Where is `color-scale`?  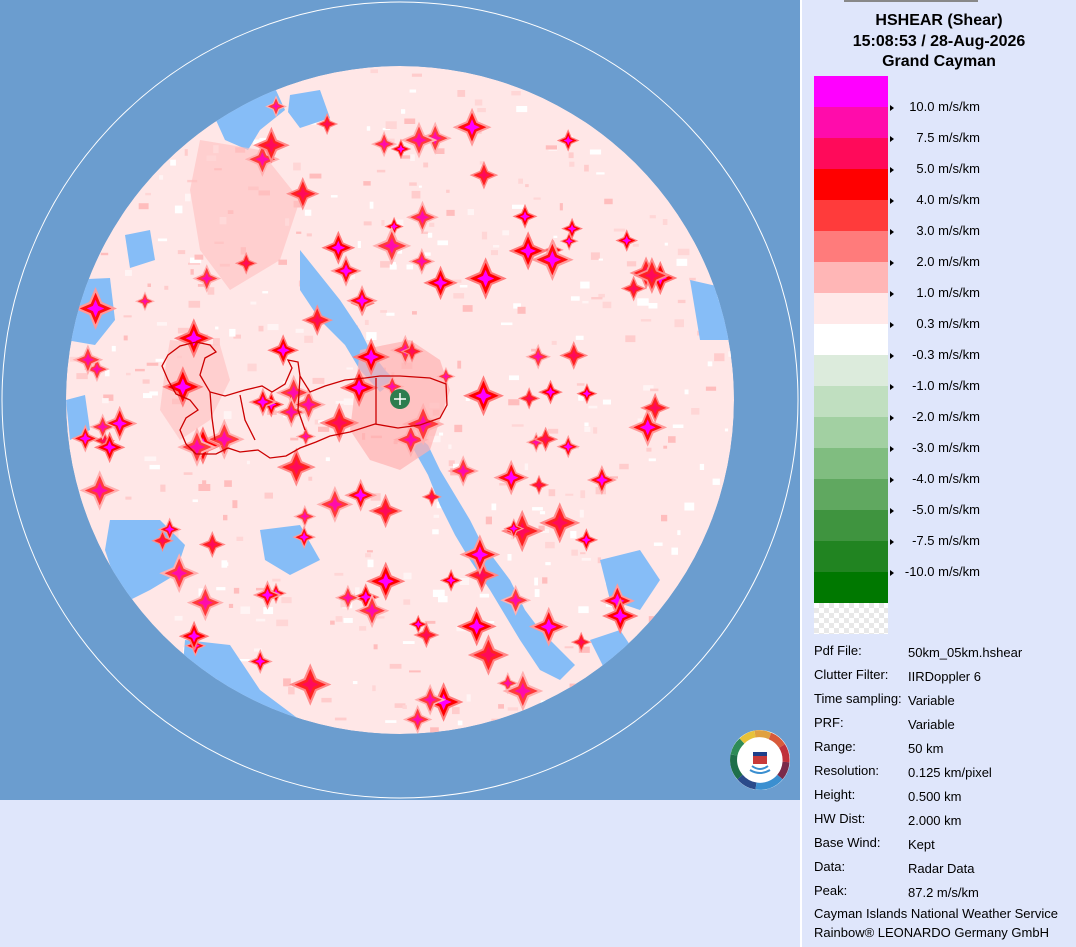
color-scale is located at coordinates (851, 355).